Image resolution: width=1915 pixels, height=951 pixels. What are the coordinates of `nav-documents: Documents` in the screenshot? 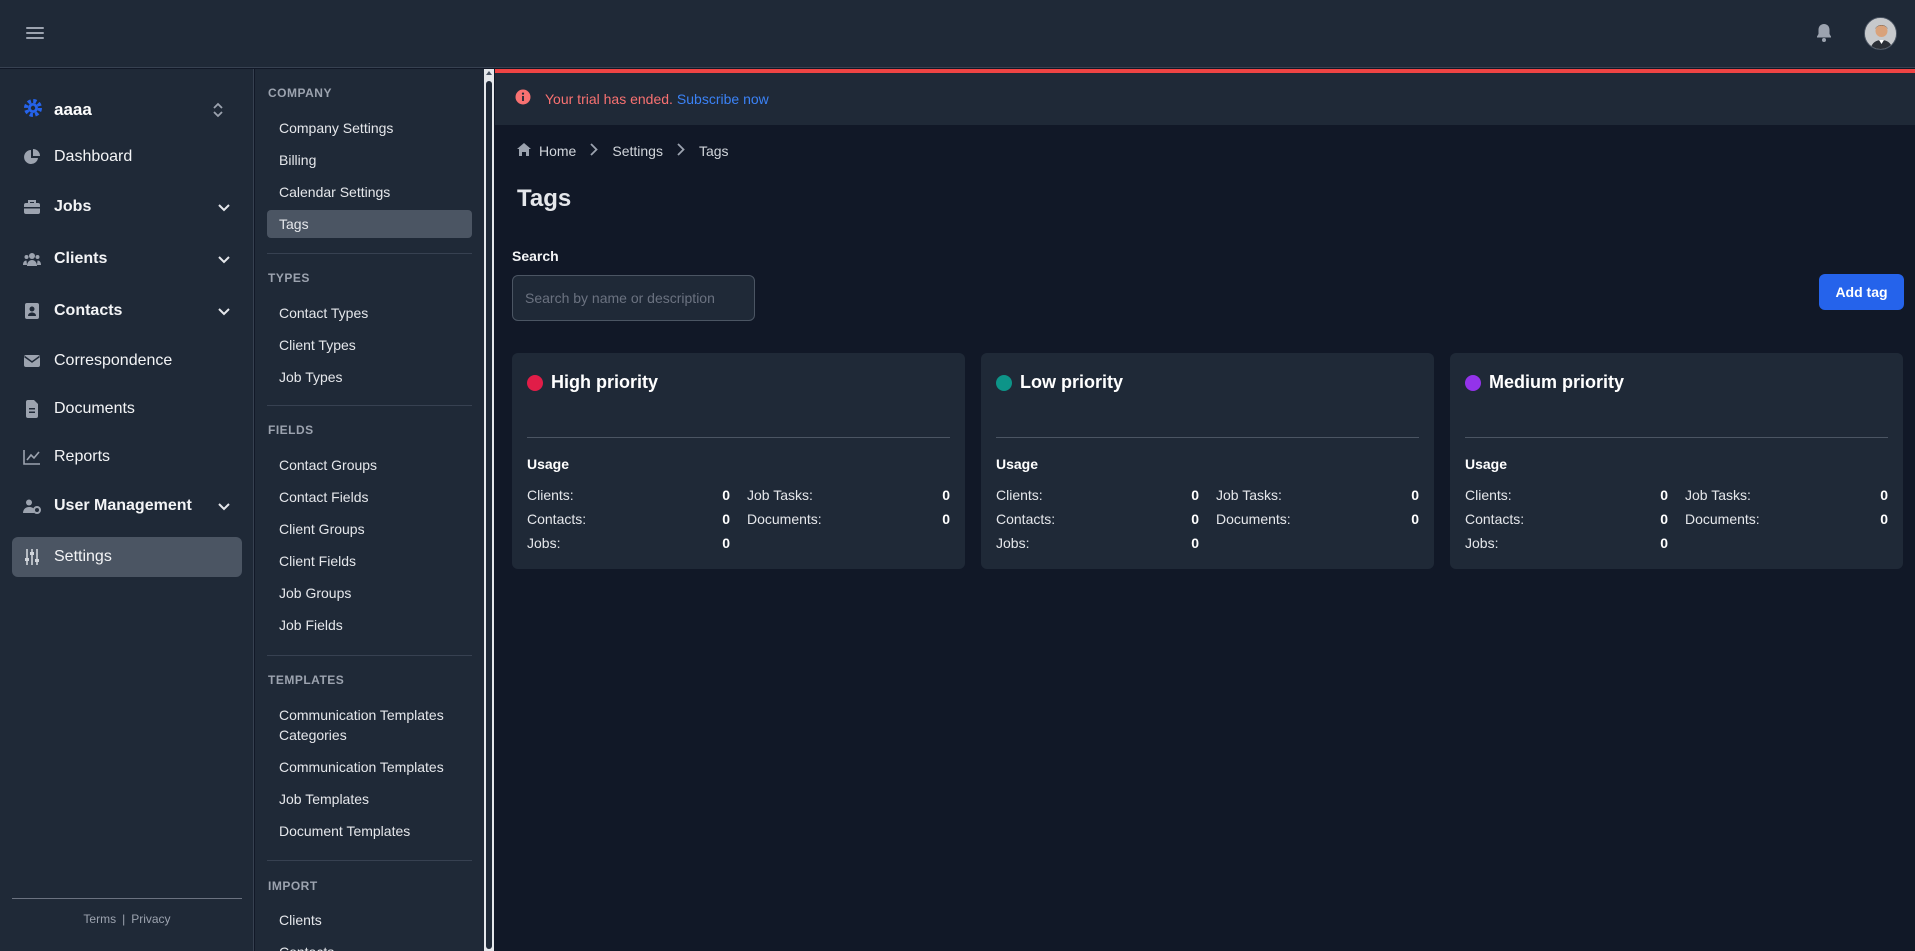 It's located at (127, 409).